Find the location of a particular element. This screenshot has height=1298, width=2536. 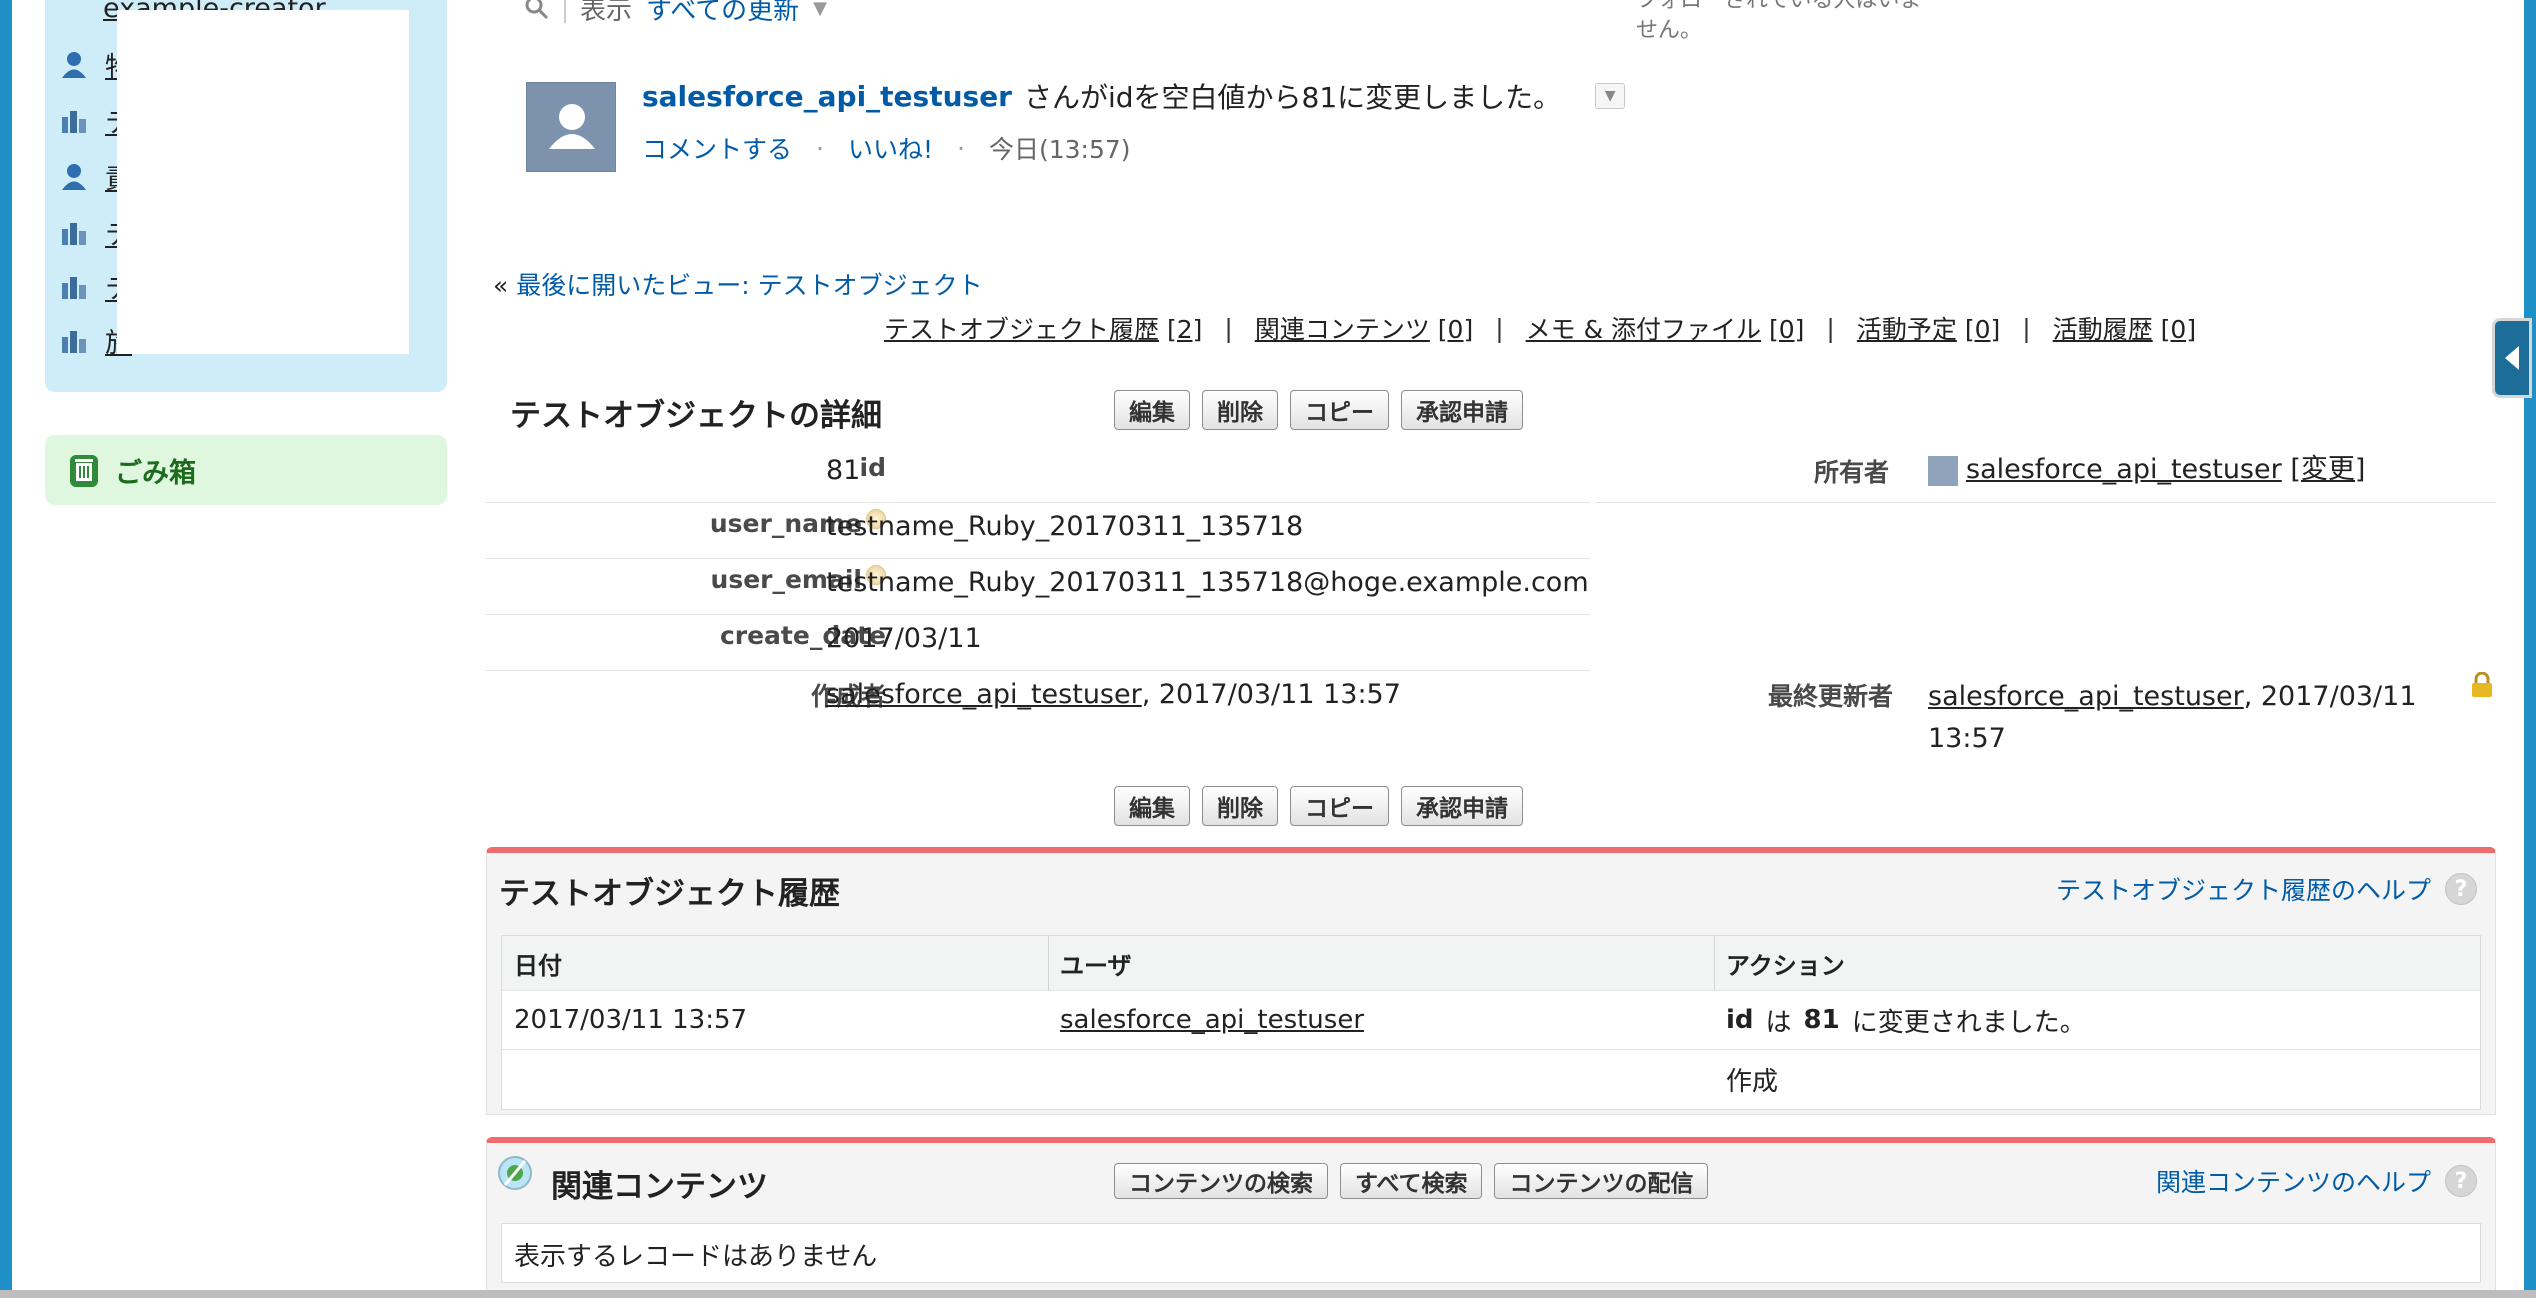

table-header-row: 日付 ユーザ アクション is located at coordinates (1491, 963).